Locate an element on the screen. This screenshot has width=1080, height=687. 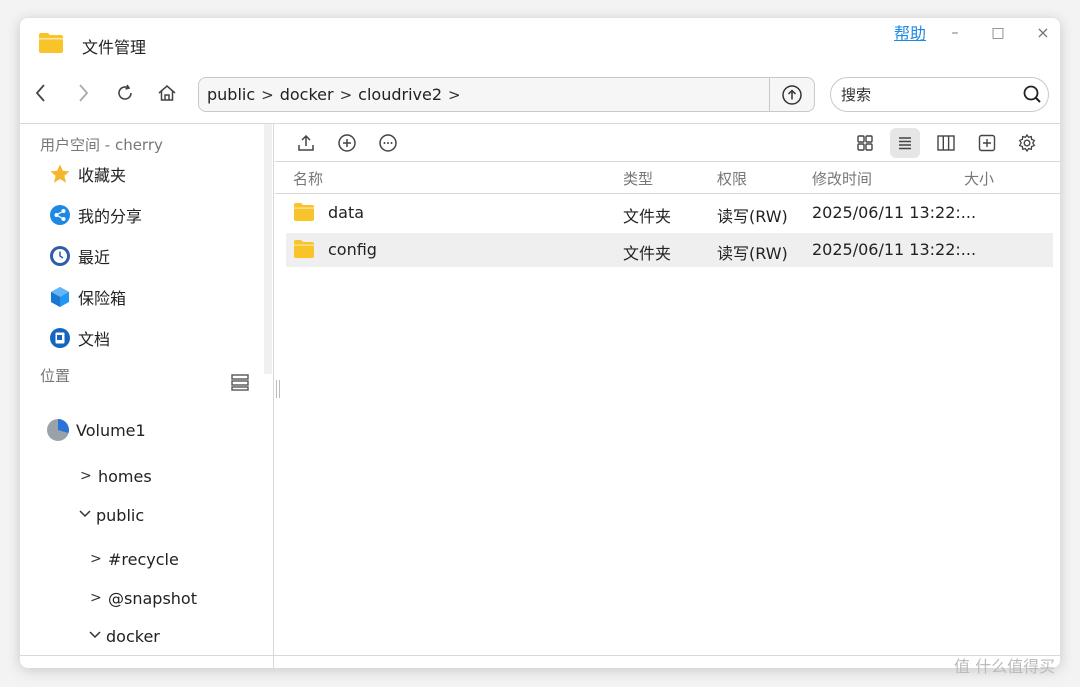
sidebar-item-label: 收藏夹 is located at coordinates (102, 175).